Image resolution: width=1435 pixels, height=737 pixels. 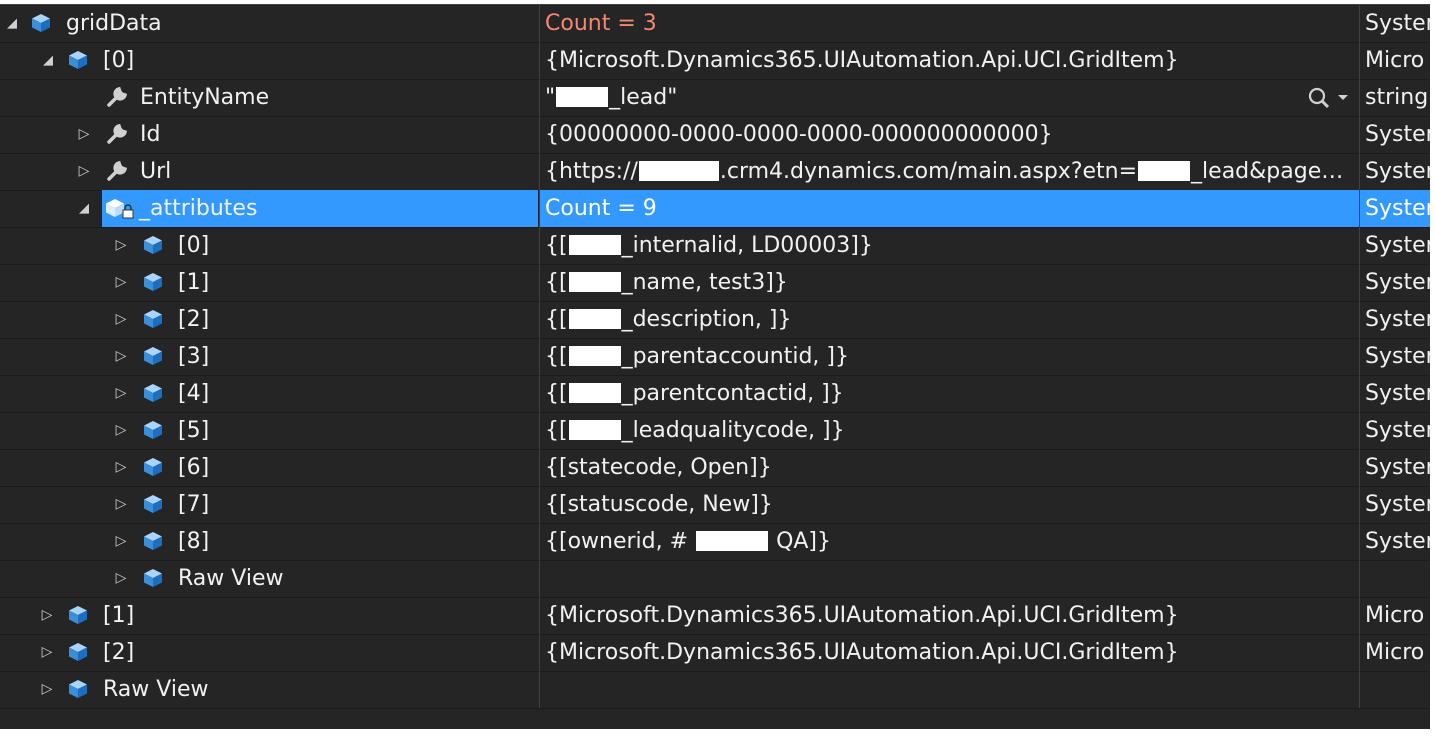 What do you see at coordinates (928, 171) in the screenshot?
I see `value-middle: .crm4.dynamics.com/main.aspx?etn=` at bounding box center [928, 171].